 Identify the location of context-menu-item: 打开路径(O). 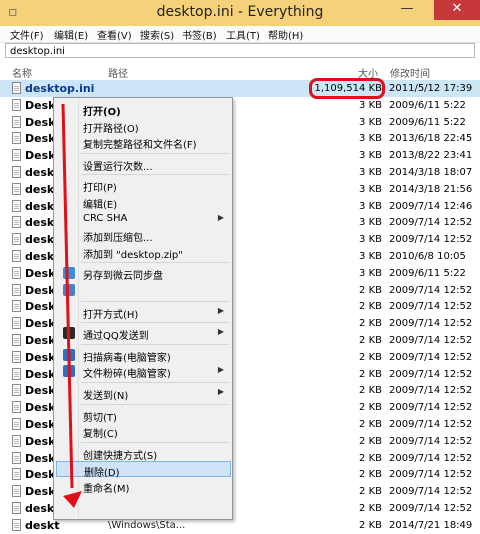
(143, 126).